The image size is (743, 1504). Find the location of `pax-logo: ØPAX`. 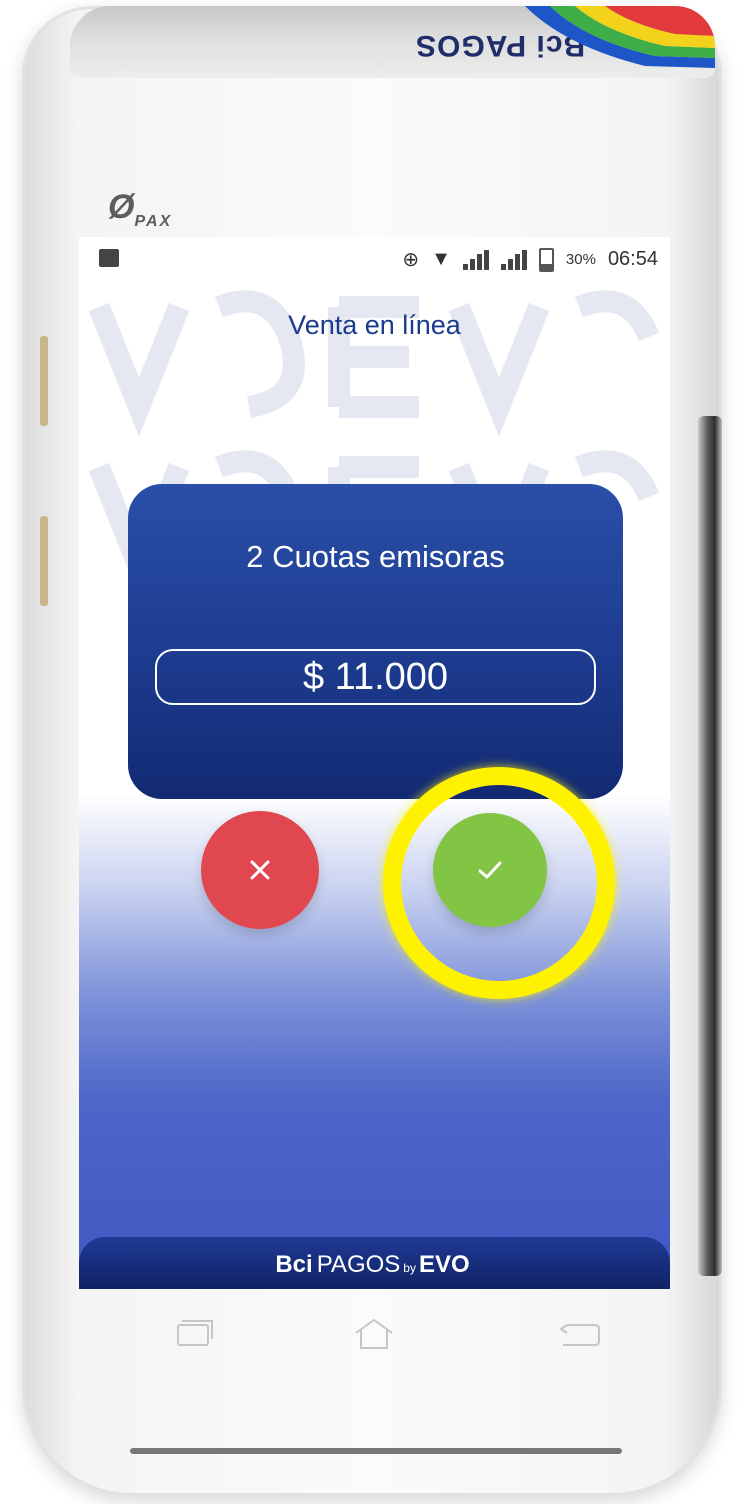

pax-logo: ØPAX is located at coordinates (140, 209).